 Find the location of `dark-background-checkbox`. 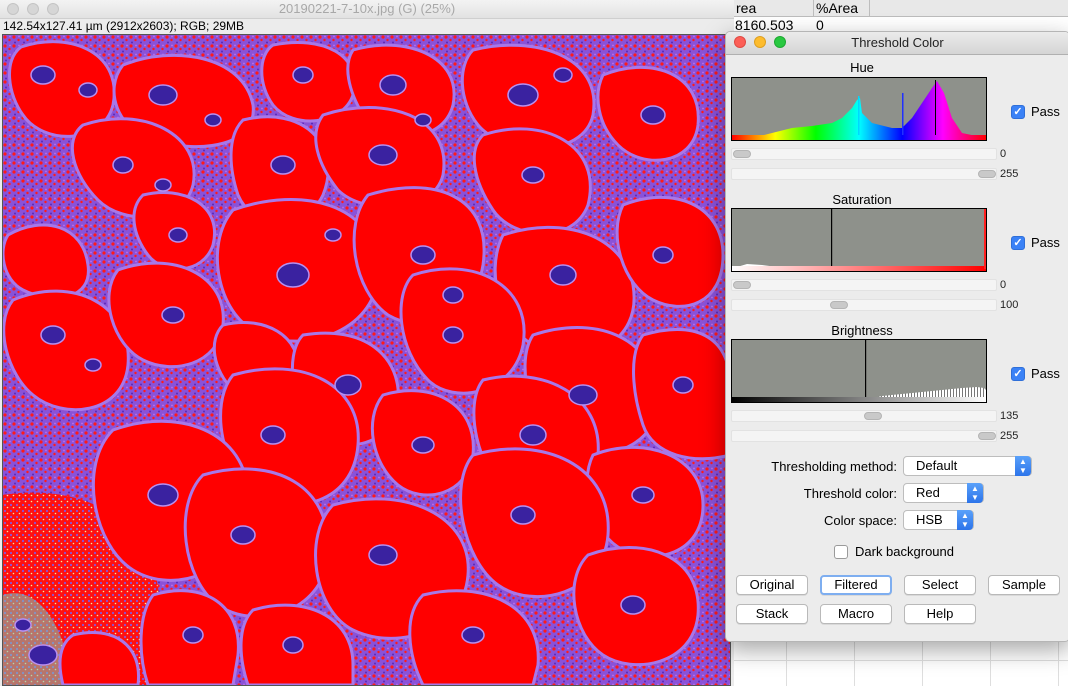

dark-background-checkbox is located at coordinates (841, 551).